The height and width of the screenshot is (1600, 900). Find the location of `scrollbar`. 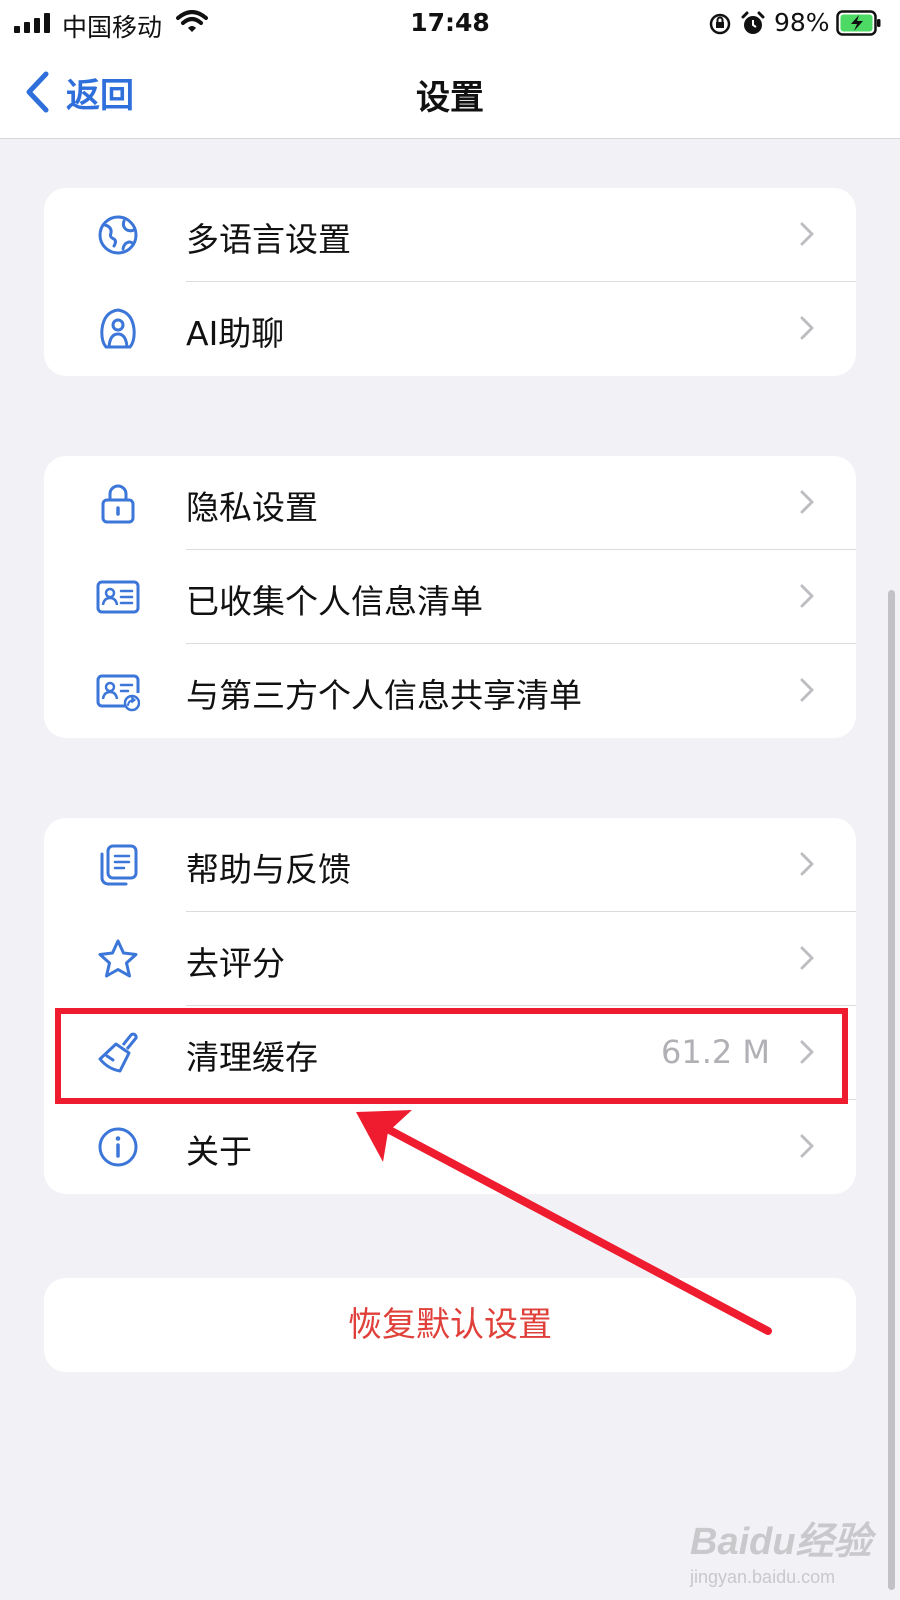

scrollbar is located at coordinates (891, 1090).